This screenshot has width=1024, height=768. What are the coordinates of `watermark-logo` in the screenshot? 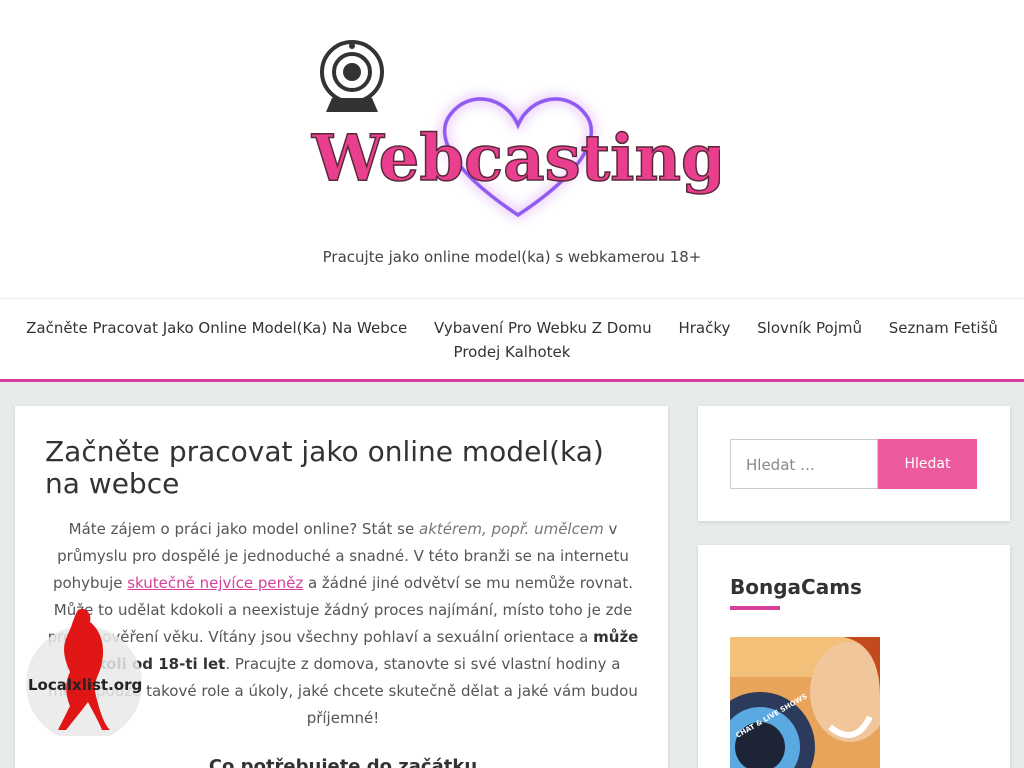 It's located at (84, 672).